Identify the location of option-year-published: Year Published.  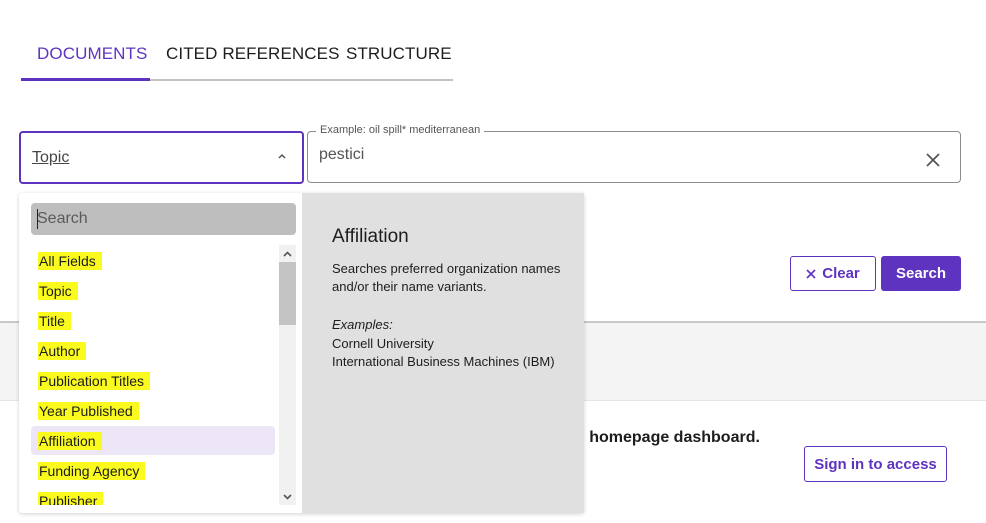
(153, 410).